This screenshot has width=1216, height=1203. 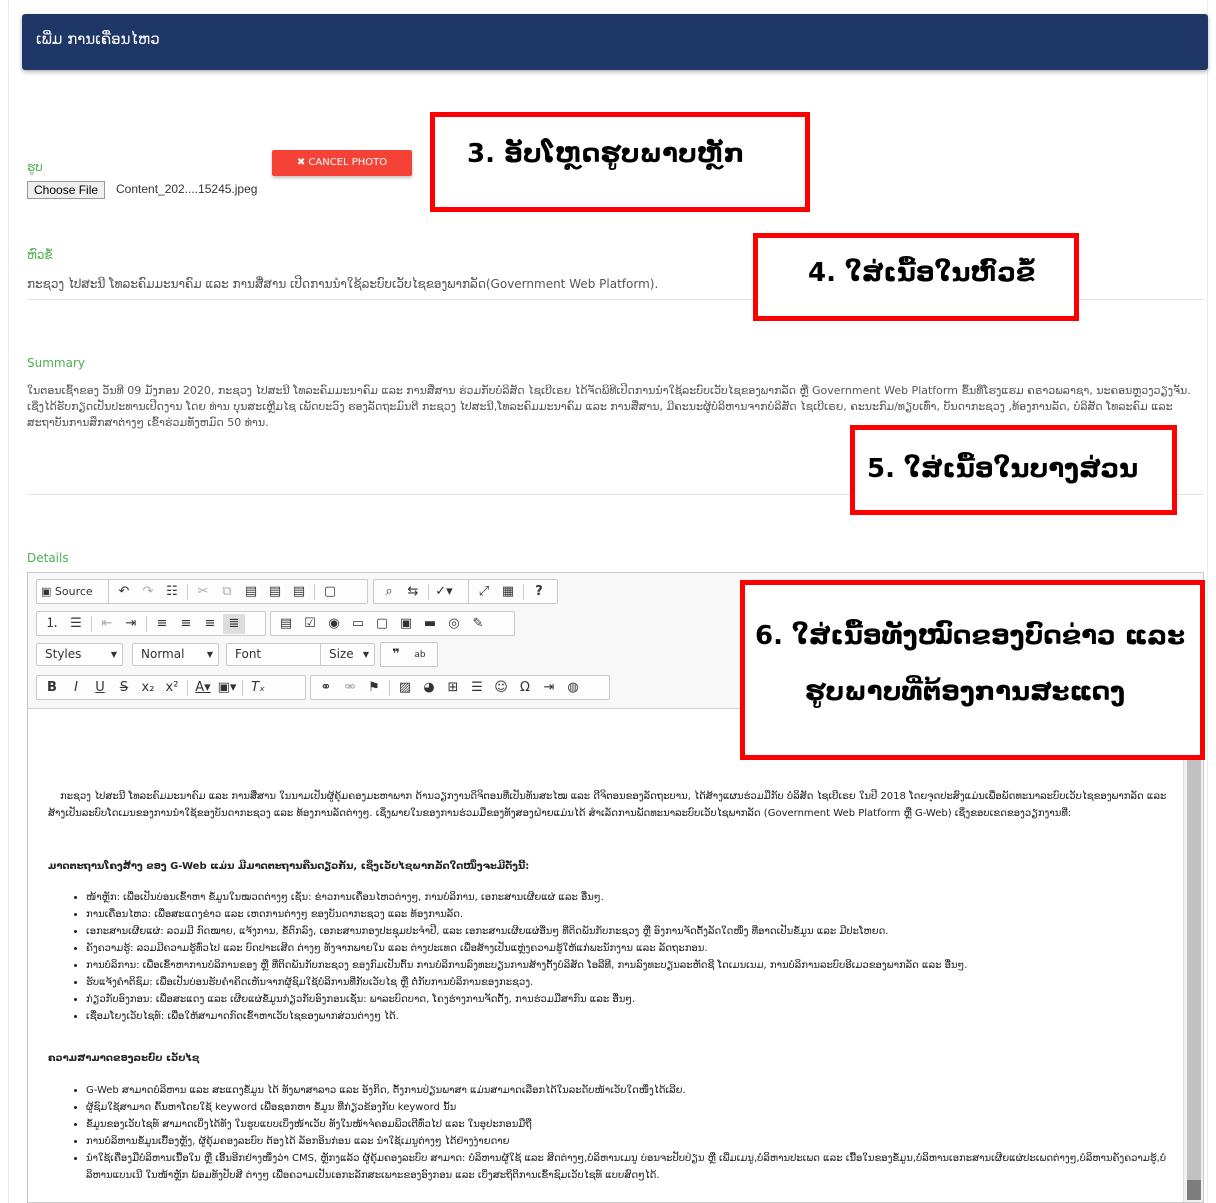 What do you see at coordinates (430, 624) in the screenshot?
I see `button-icon: ▬` at bounding box center [430, 624].